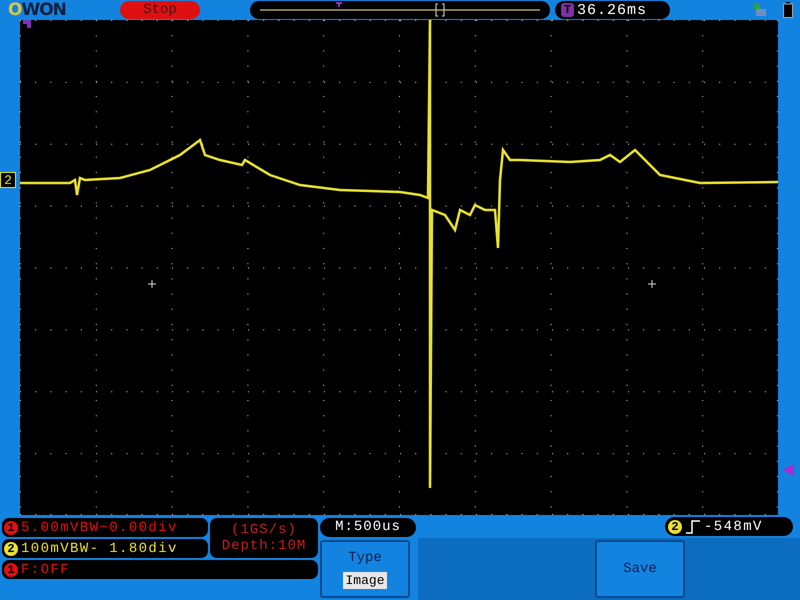 This screenshot has height=600, width=800. I want to click on battery-icon, so click(788, 10).